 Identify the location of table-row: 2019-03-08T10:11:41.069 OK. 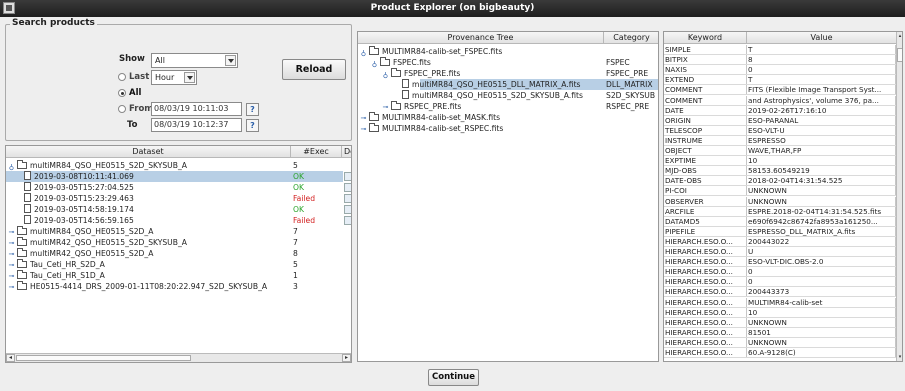
(178, 176).